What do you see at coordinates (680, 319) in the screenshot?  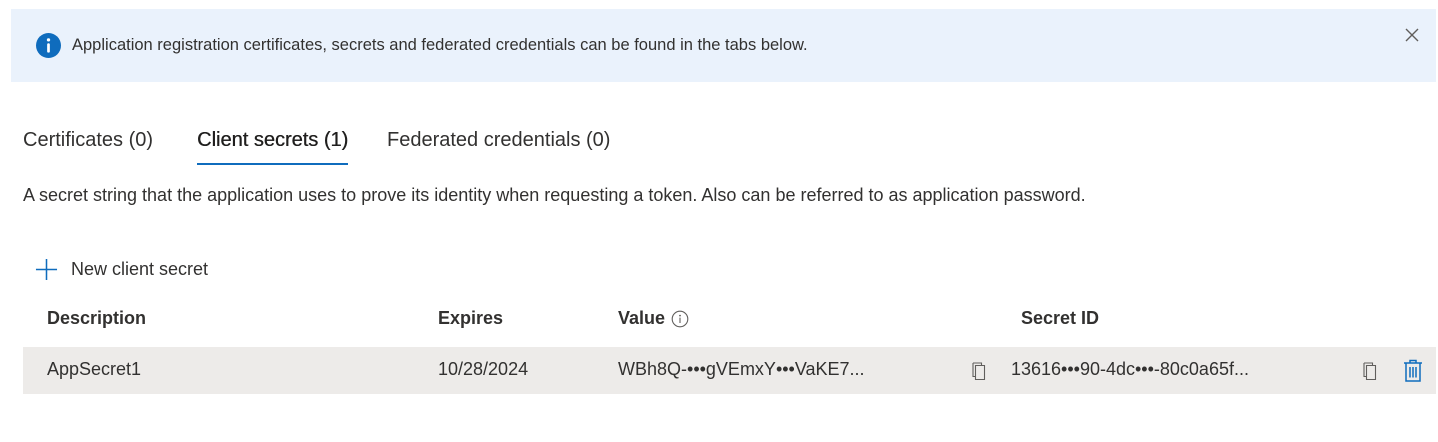 I see `info-circle-icon` at bounding box center [680, 319].